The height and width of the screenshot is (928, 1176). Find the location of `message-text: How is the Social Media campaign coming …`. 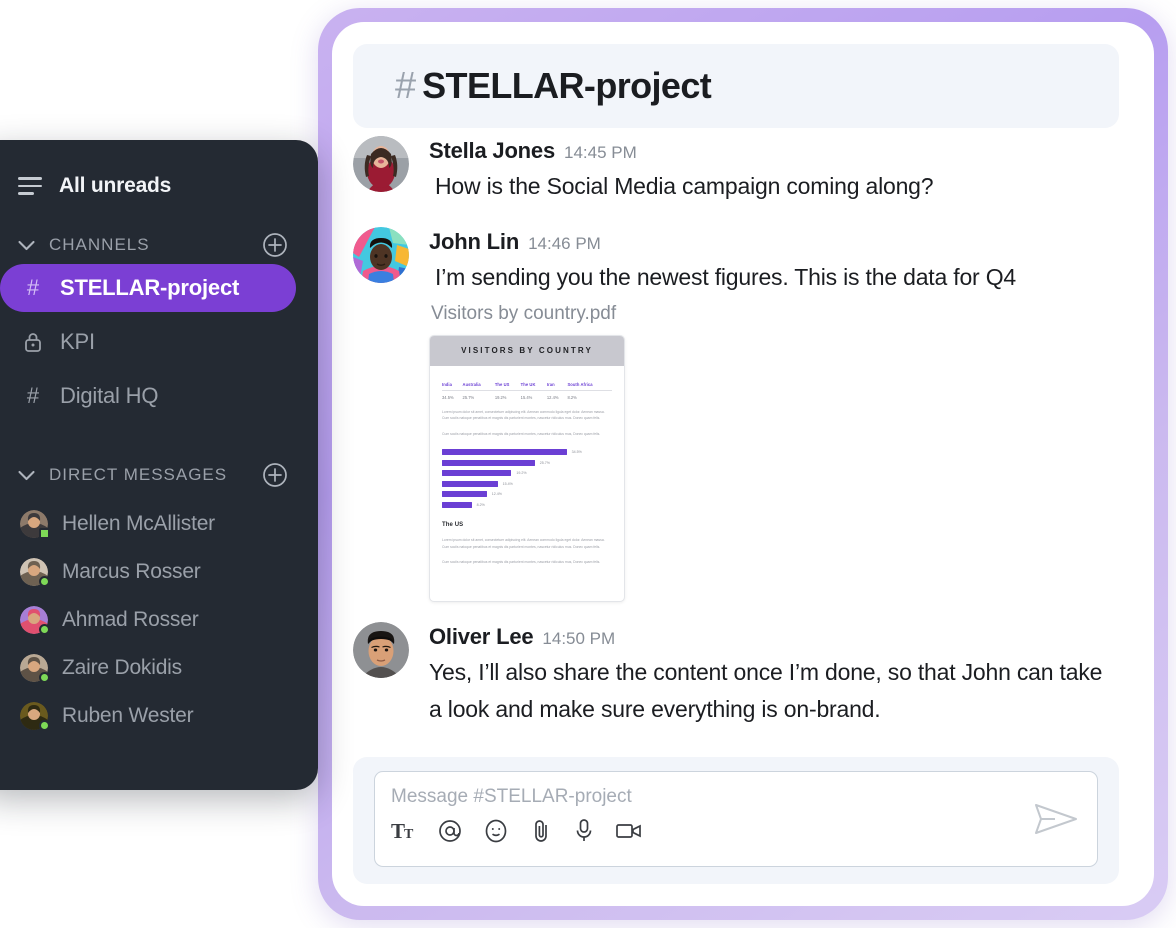

message-text: How is the Social Media campaign coming … is located at coordinates (684, 186).